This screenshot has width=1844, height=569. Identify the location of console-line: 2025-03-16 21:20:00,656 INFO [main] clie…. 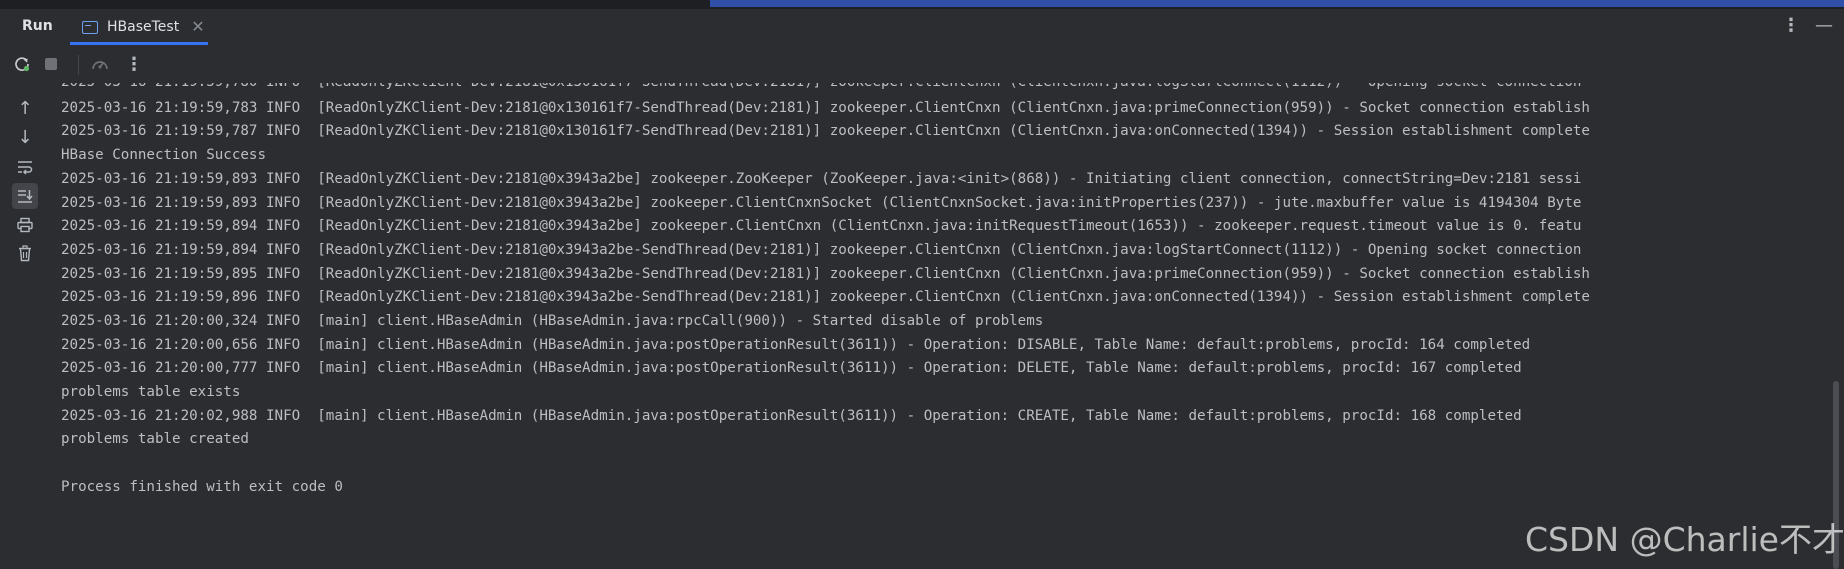
(796, 345).